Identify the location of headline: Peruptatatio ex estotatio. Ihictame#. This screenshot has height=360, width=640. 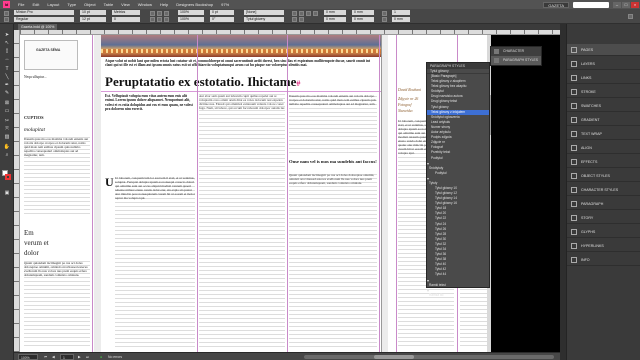
(245, 82).